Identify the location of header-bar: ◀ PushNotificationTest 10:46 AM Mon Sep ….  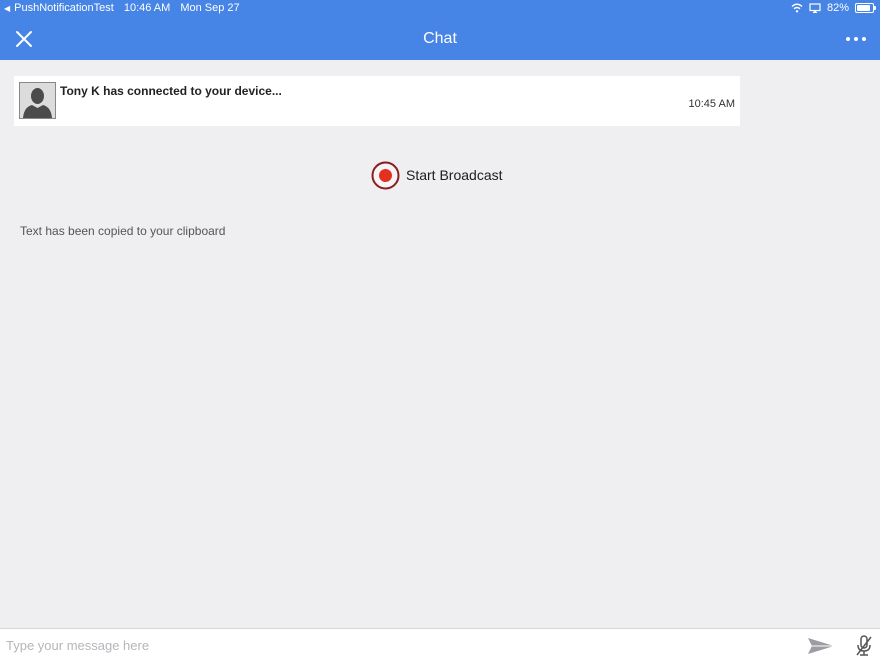
(440, 30).